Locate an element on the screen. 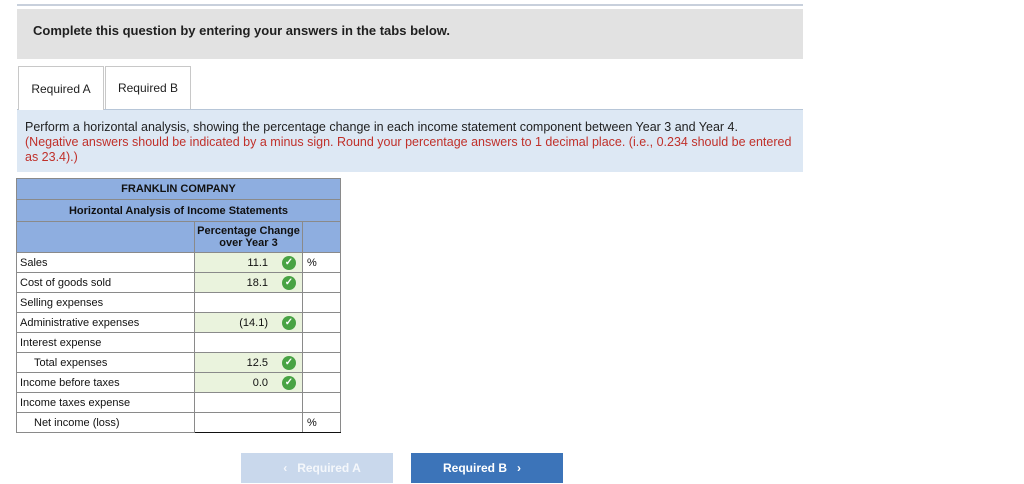 Image resolution: width=1024 pixels, height=484 pixels. row-label: Selling expenses is located at coordinates (105, 302).